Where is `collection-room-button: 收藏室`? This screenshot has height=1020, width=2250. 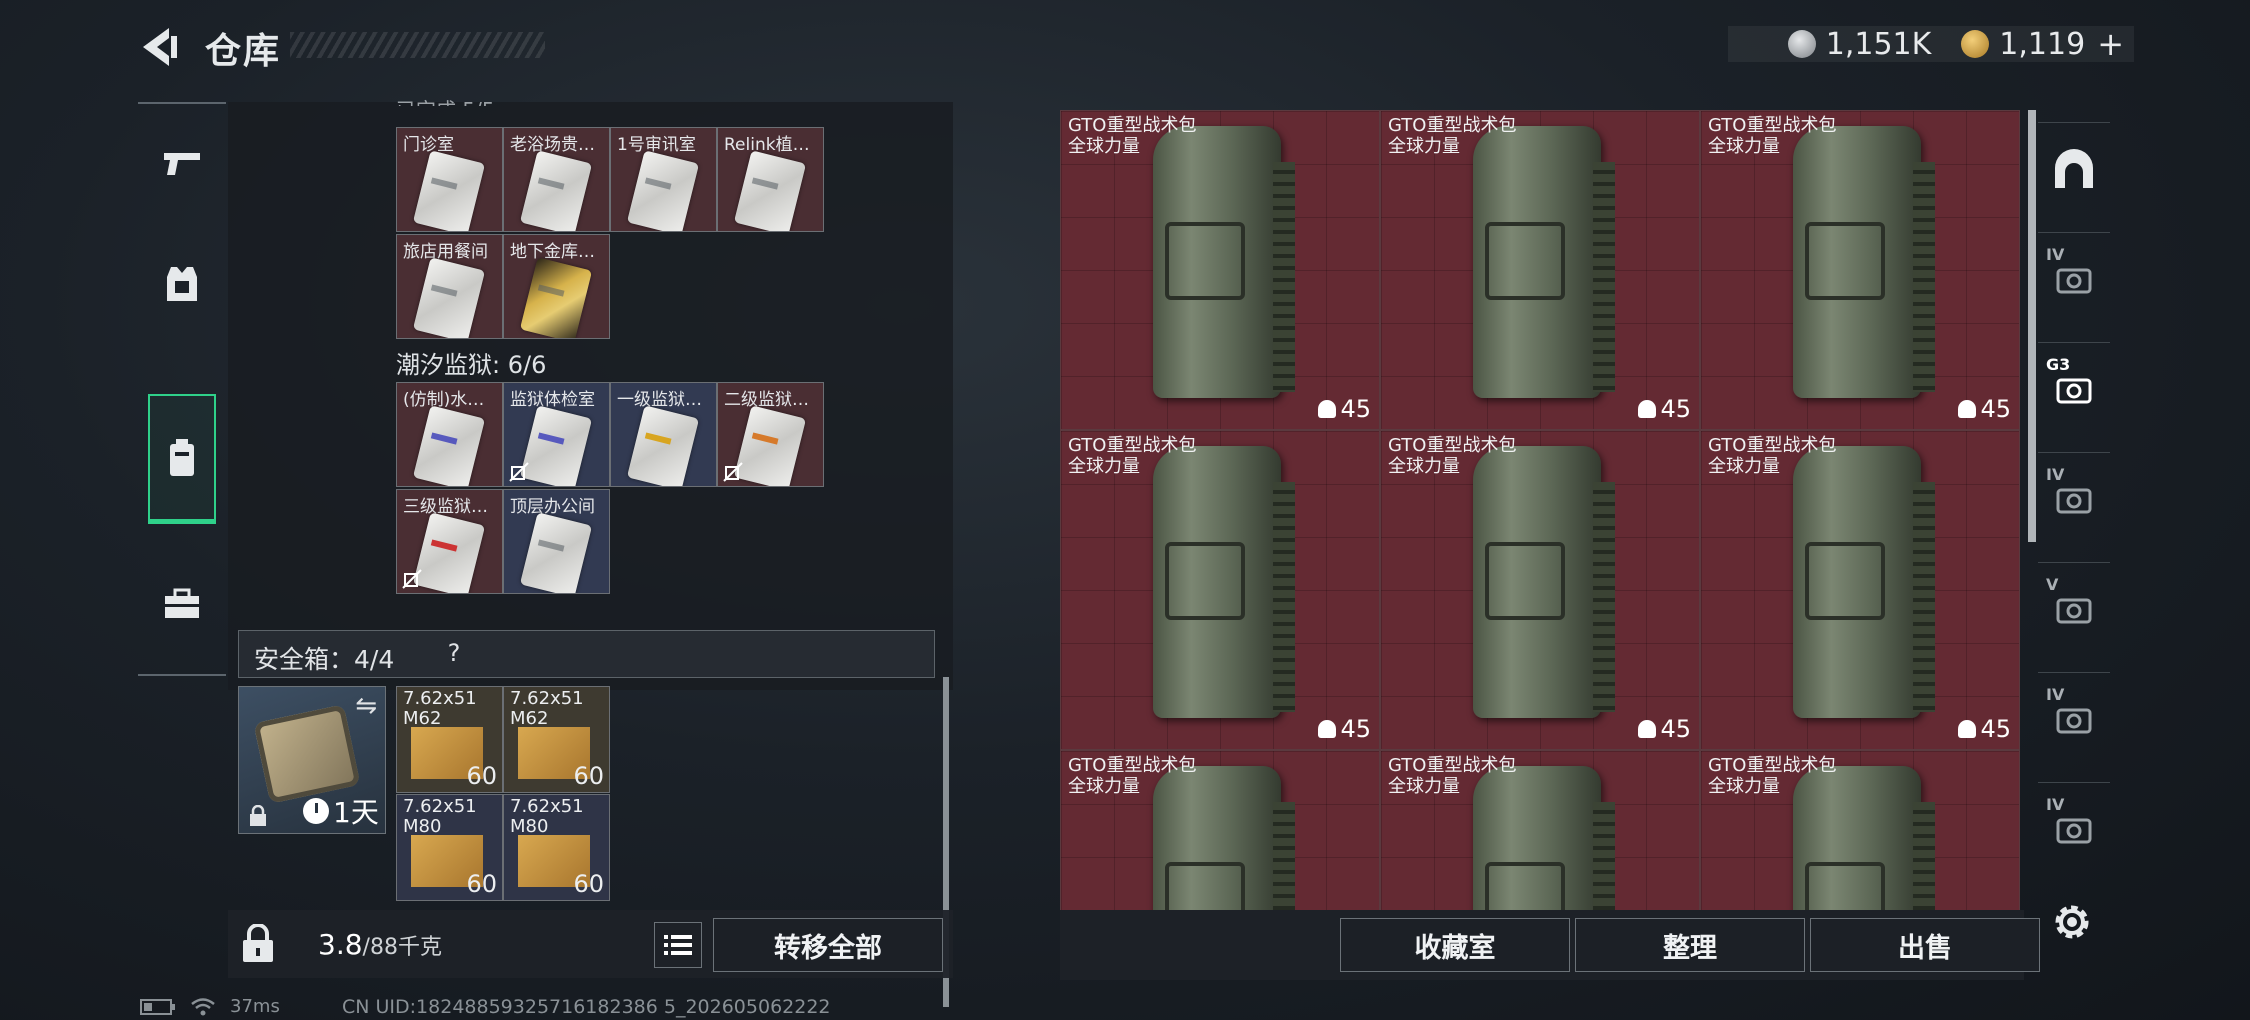 collection-room-button: 收藏室 is located at coordinates (1455, 945).